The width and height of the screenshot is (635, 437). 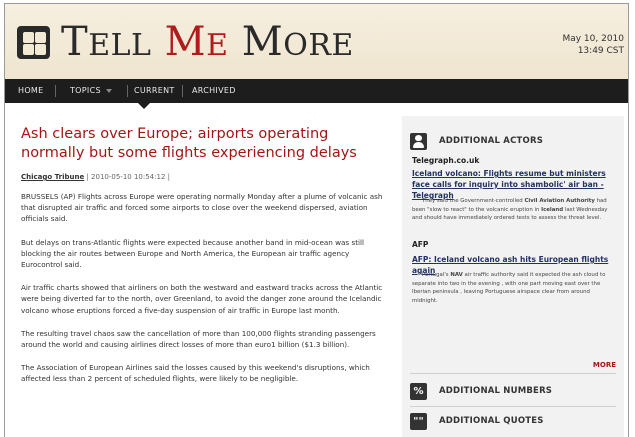 I want to click on chevron-down-icon, so click(x=108, y=90).